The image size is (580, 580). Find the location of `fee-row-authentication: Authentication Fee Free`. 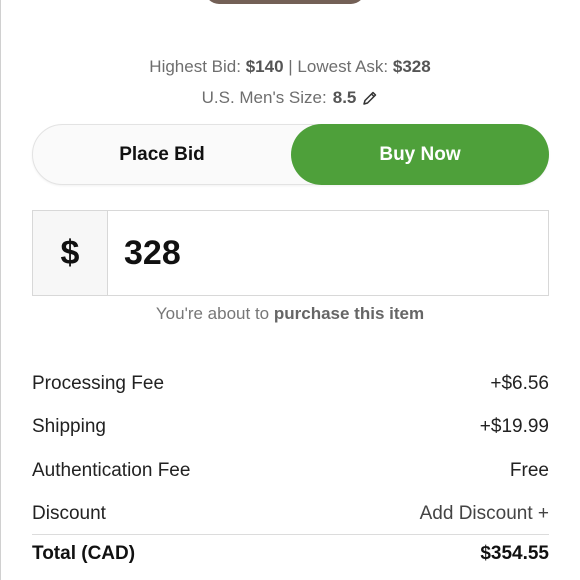

fee-row-authentication: Authentication Fee Free is located at coordinates (290, 471).